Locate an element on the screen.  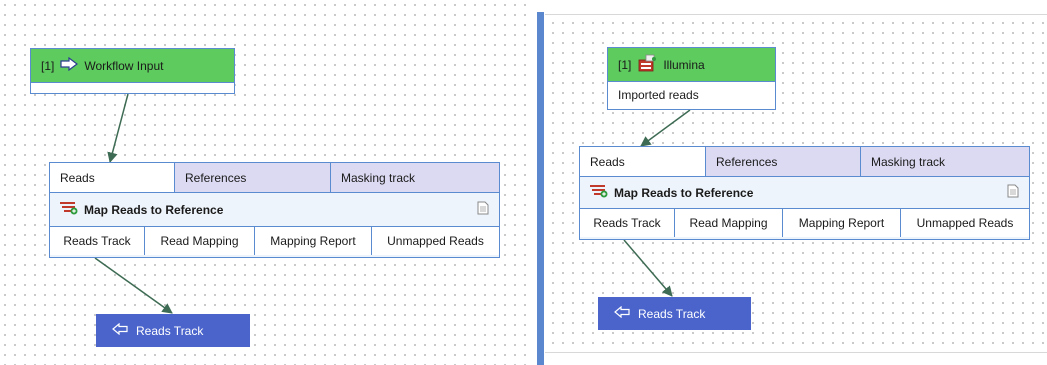
out-mapping-report-right: Mapping Report is located at coordinates (842, 223).